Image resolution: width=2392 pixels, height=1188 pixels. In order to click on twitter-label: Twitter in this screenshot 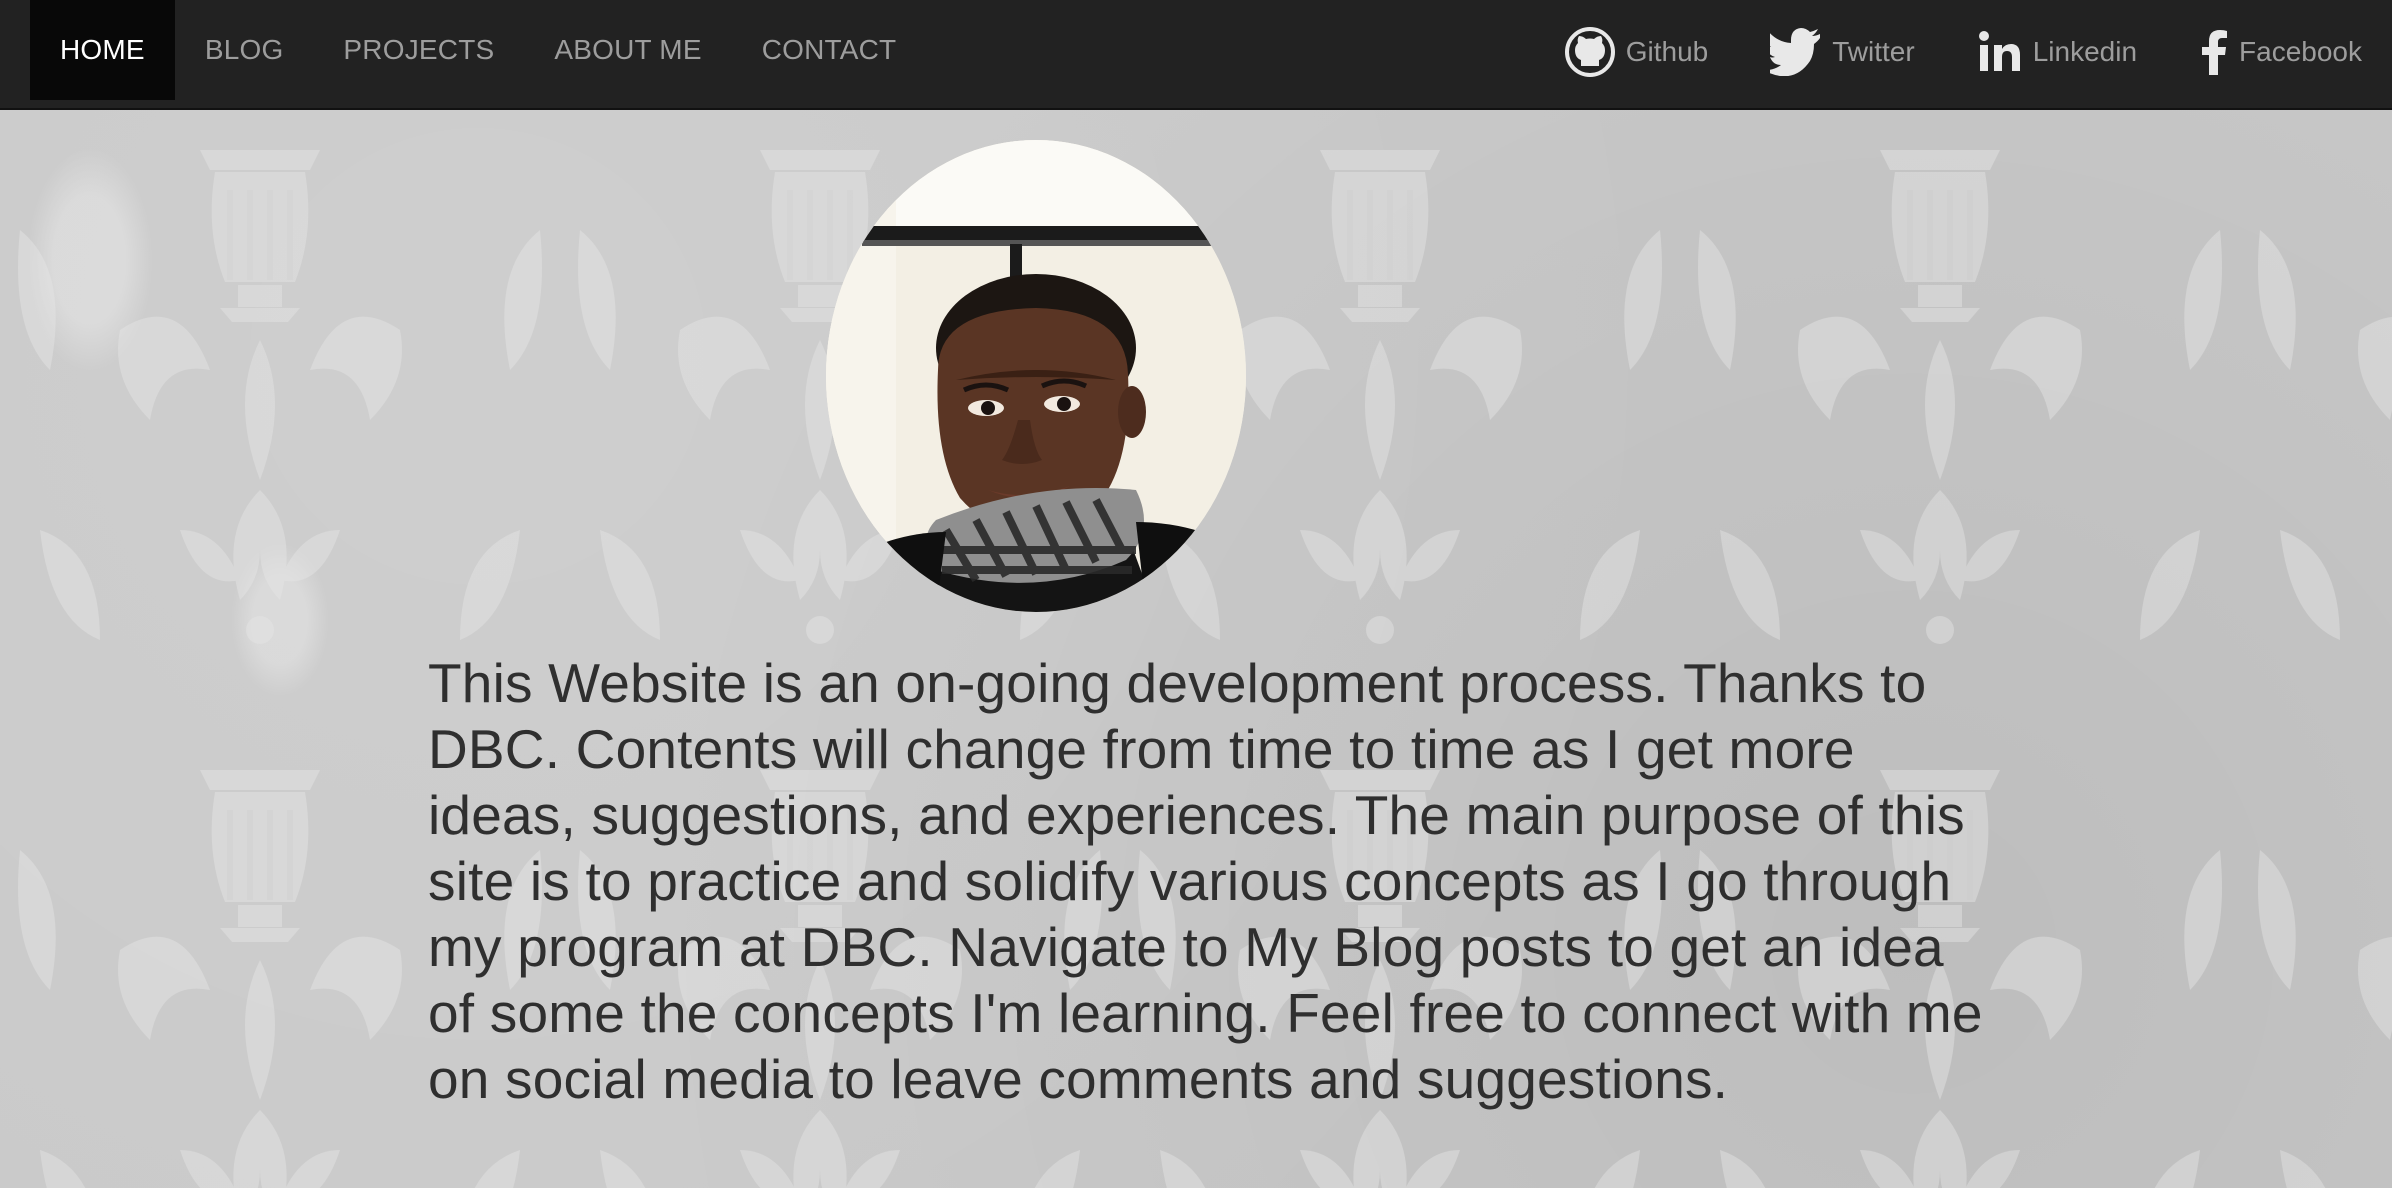, I will do `click(1873, 51)`.